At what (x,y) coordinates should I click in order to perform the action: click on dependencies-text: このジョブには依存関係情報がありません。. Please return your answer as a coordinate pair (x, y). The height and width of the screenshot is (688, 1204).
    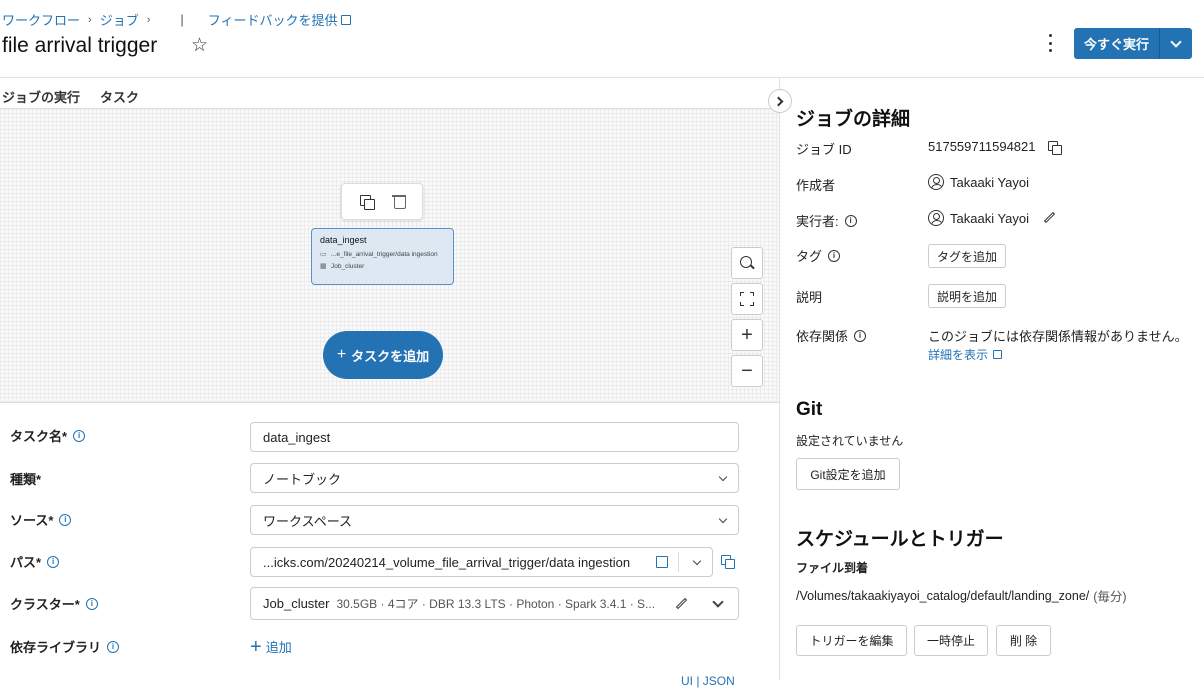
    Looking at the image, I should click on (1058, 336).